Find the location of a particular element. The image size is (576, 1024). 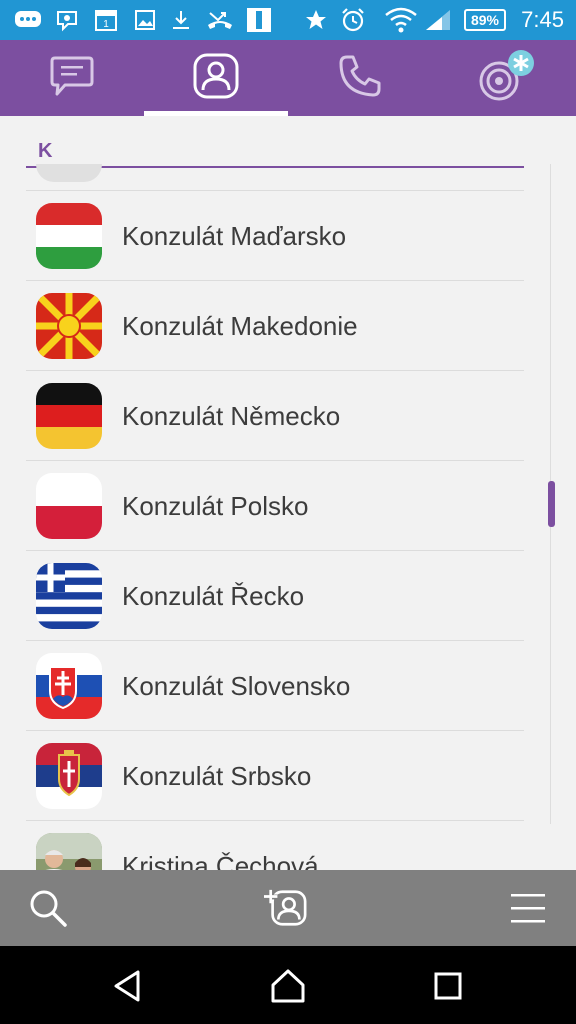

contact-row: Konzulát Makedonie is located at coordinates (275, 326).